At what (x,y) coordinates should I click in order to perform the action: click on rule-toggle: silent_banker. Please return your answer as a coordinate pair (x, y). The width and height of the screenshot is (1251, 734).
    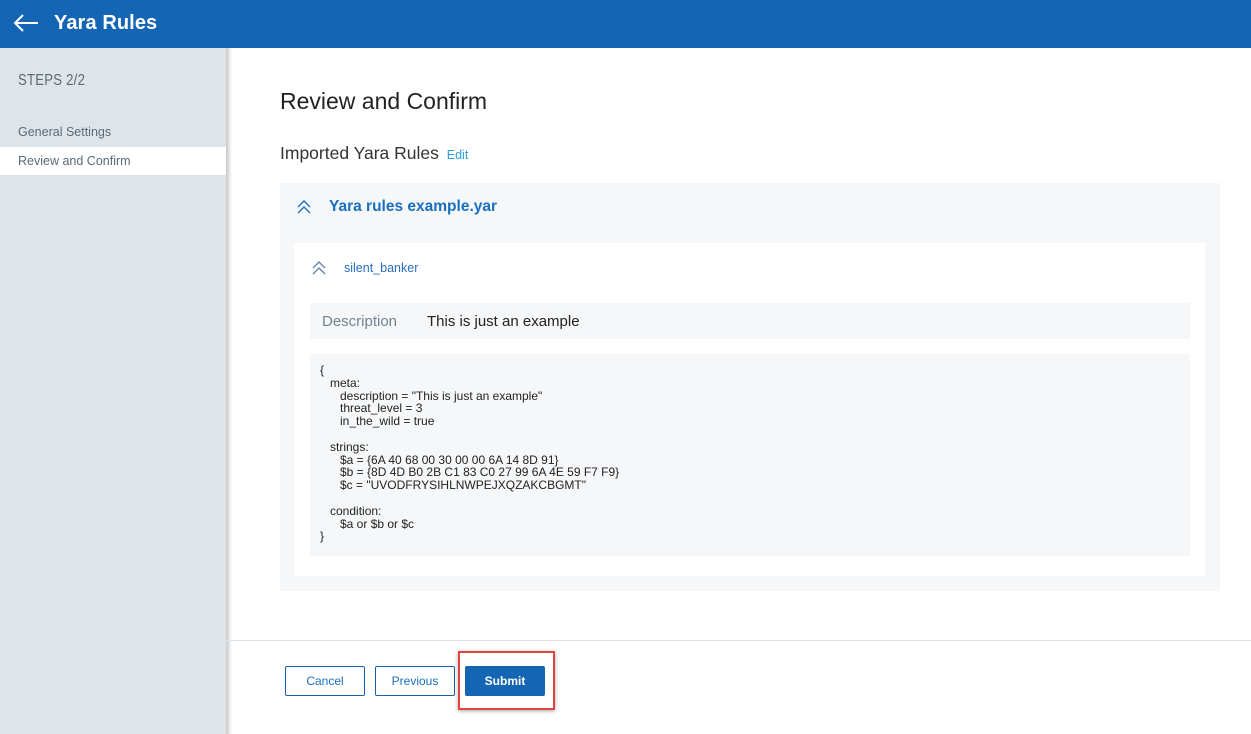
    Looking at the image, I should click on (364, 268).